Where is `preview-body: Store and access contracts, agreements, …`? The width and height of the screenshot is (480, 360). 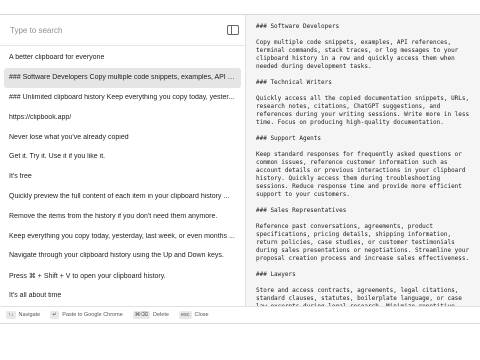
preview-body: Store and access contracts, agreements, … is located at coordinates (359, 296).